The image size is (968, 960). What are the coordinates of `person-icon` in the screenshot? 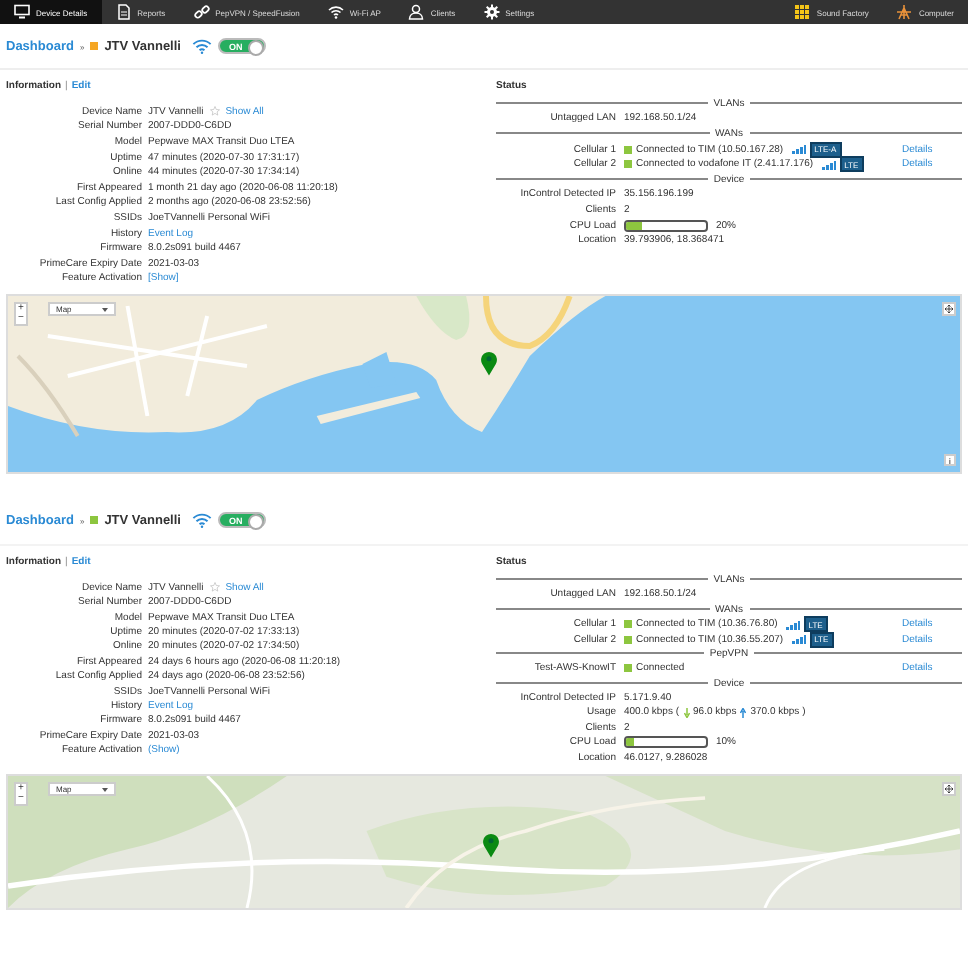 It's located at (416, 12).